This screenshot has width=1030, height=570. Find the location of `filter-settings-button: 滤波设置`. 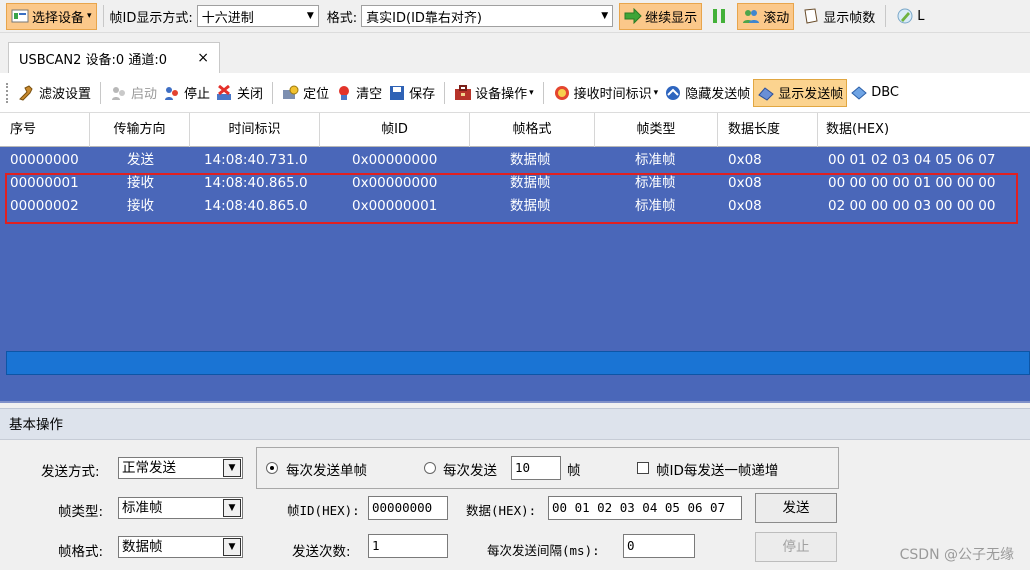

filter-settings-button: 滤波设置 is located at coordinates (54, 93).